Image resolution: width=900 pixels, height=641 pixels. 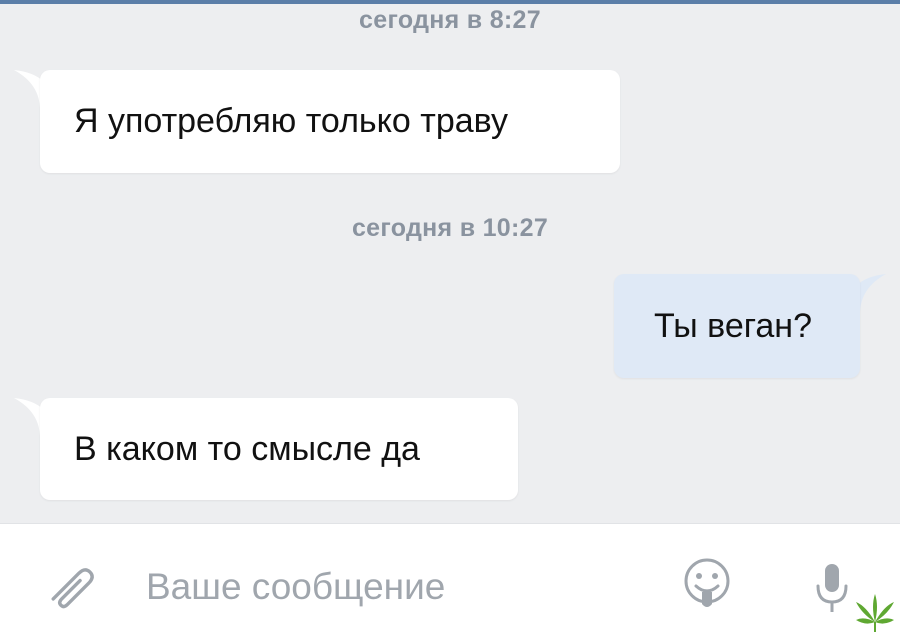 I want to click on outgoing-message: Ты веган?, so click(x=737, y=326).